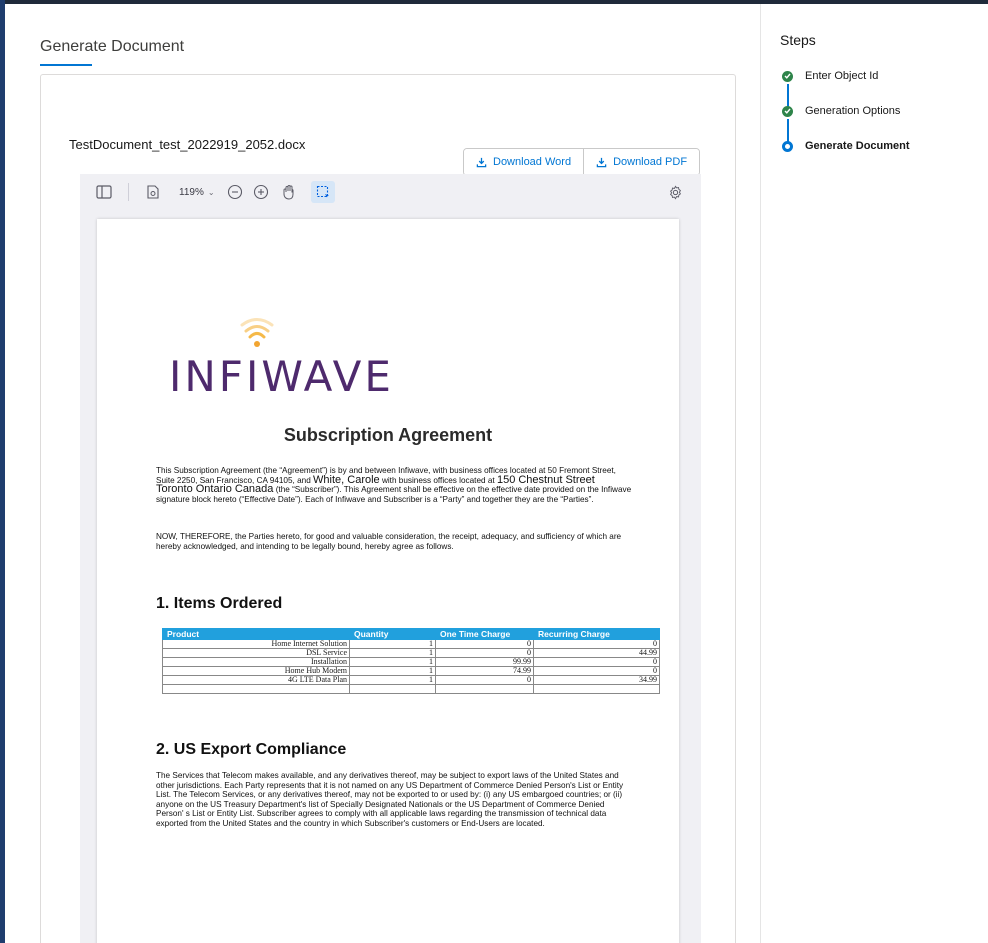 The image size is (988, 943). What do you see at coordinates (650, 162) in the screenshot?
I see `download-pdf-label: Download PDF` at bounding box center [650, 162].